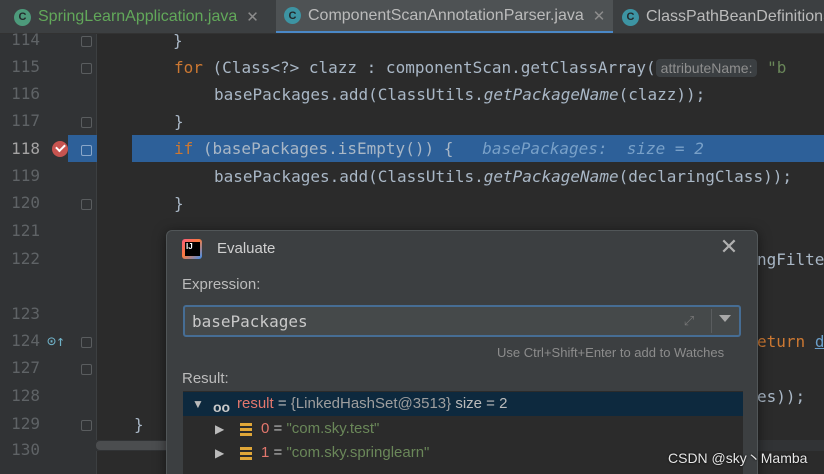  Describe the element at coordinates (188, 67) in the screenshot. I see `keyword: for` at that location.